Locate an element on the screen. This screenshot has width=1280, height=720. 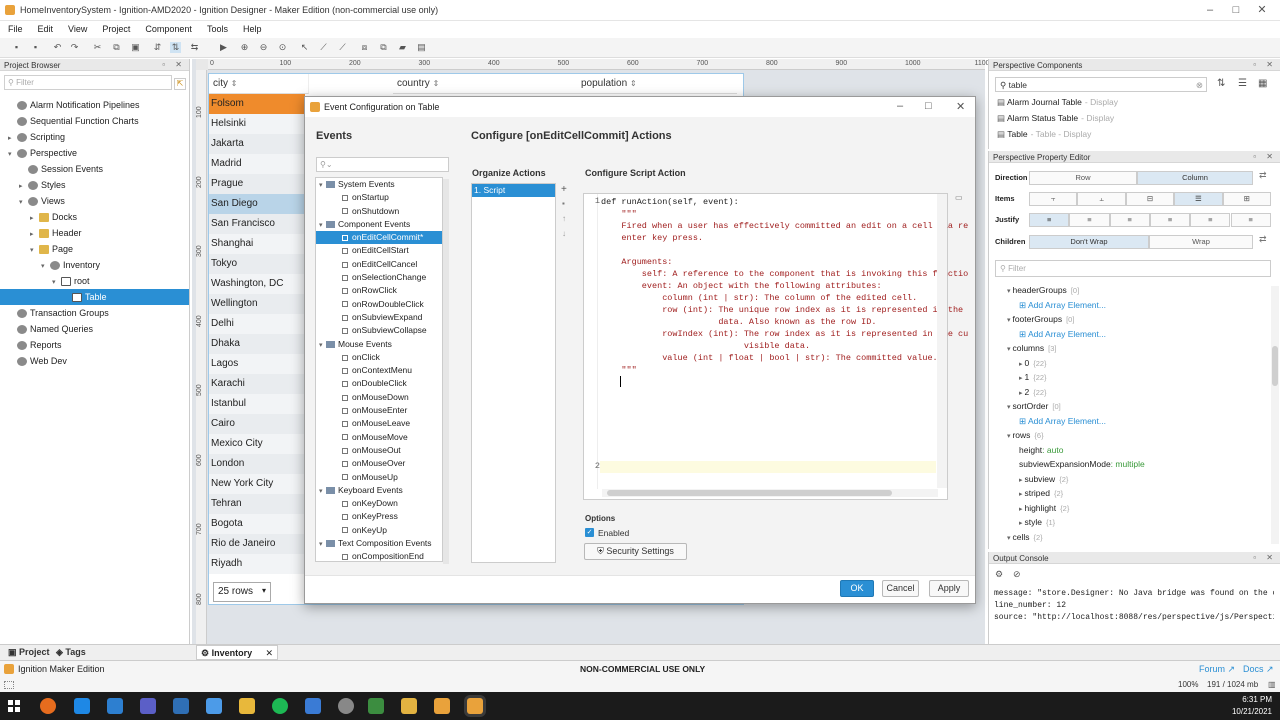
property-row: subviewExpansionMode: multiple is located at coordinates (1082, 466).